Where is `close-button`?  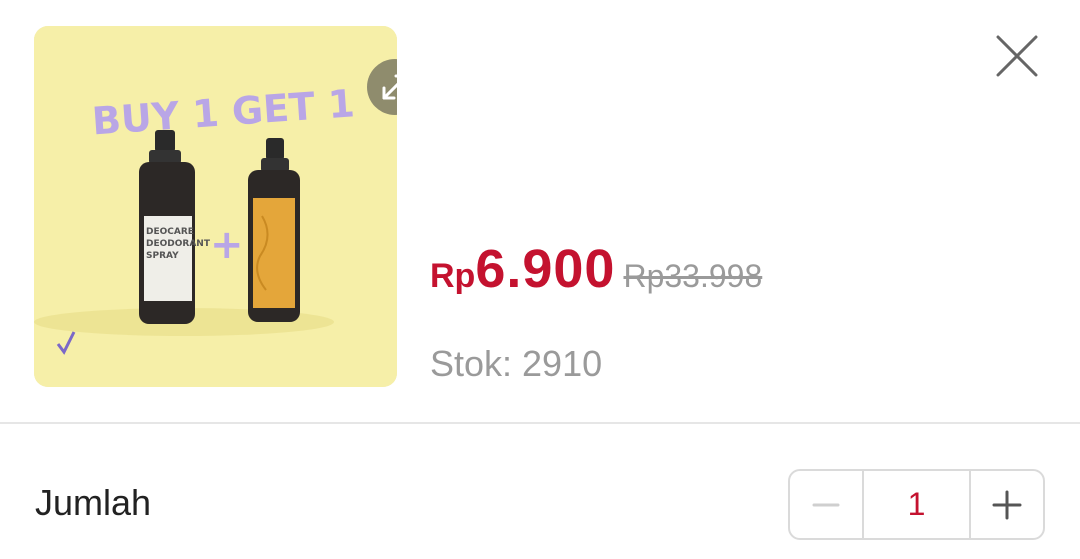 close-button is located at coordinates (1017, 56).